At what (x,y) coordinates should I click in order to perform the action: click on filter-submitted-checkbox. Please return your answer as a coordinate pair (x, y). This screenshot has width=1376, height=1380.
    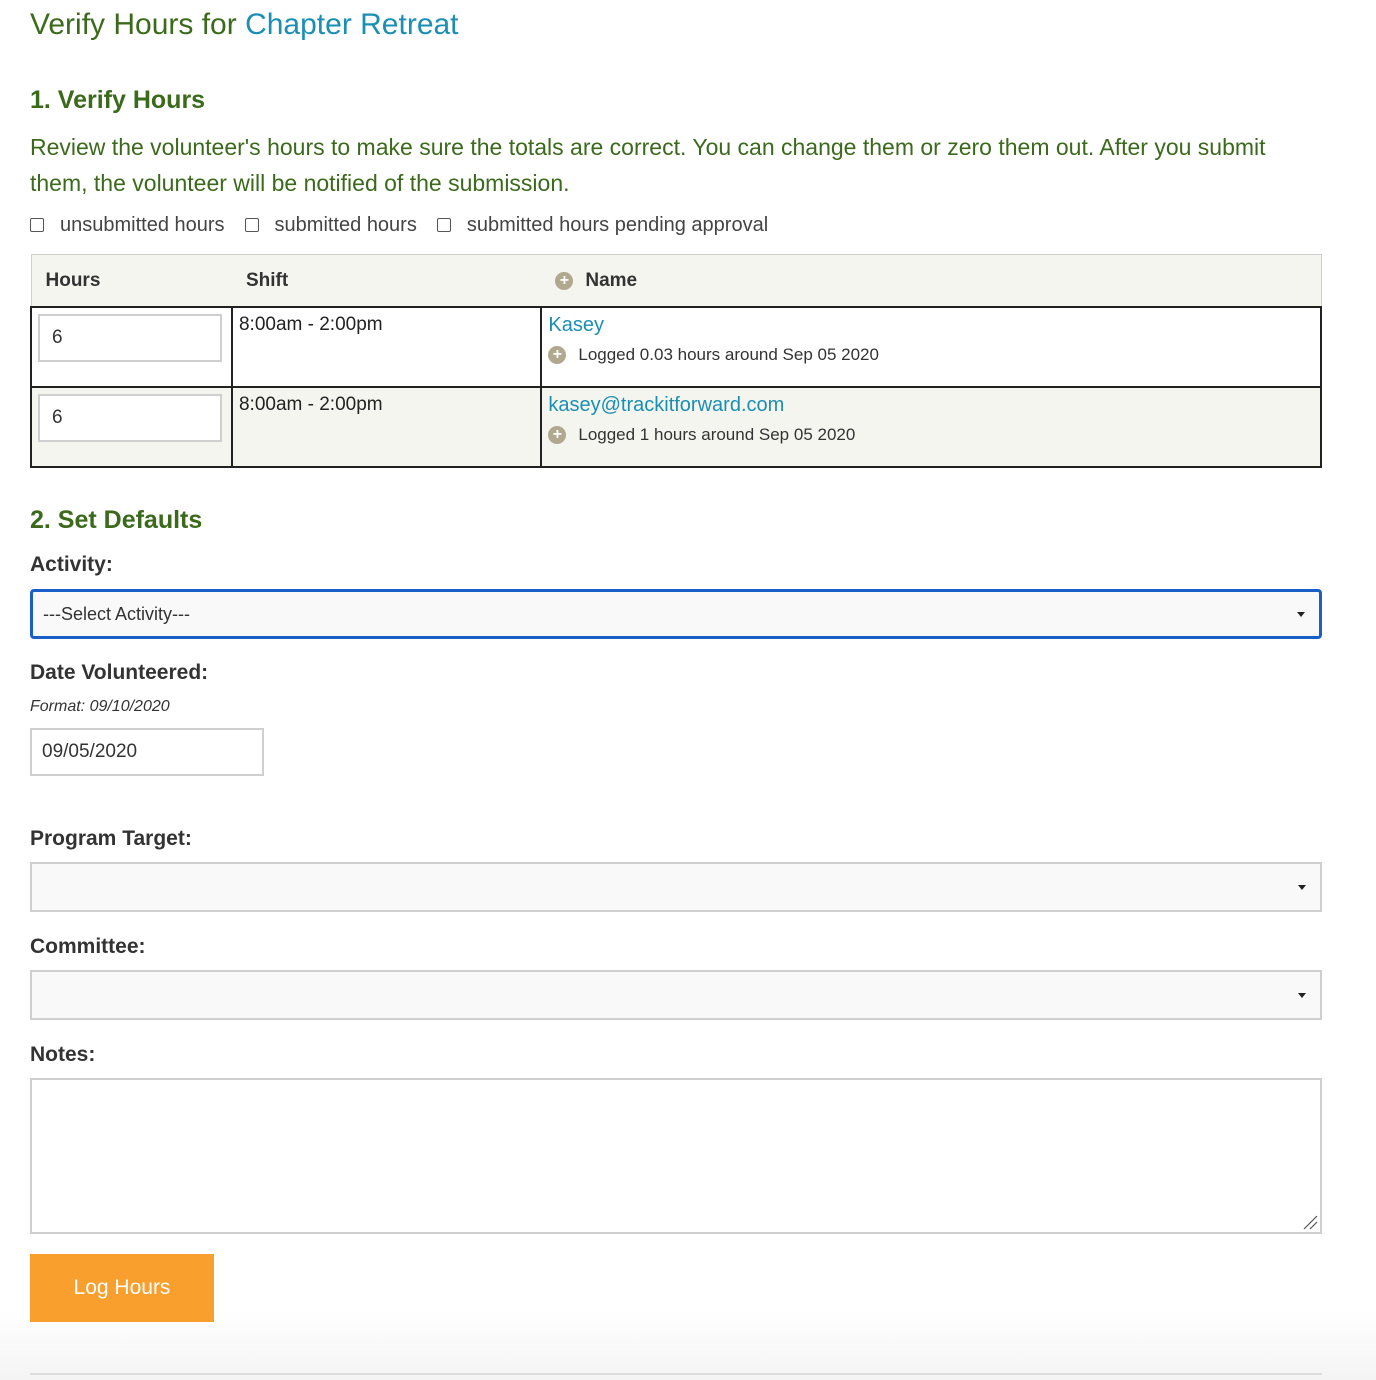
    Looking at the image, I should click on (251, 225).